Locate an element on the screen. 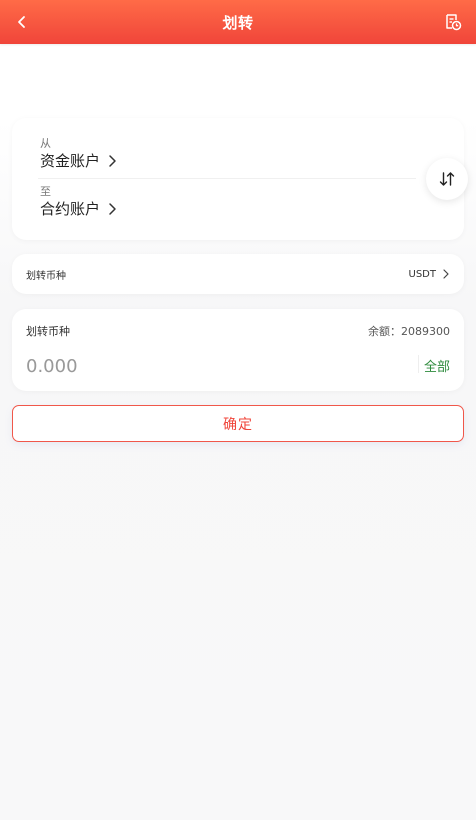 The height and width of the screenshot is (820, 476). to-account: 至 合约账户 is located at coordinates (78, 202).